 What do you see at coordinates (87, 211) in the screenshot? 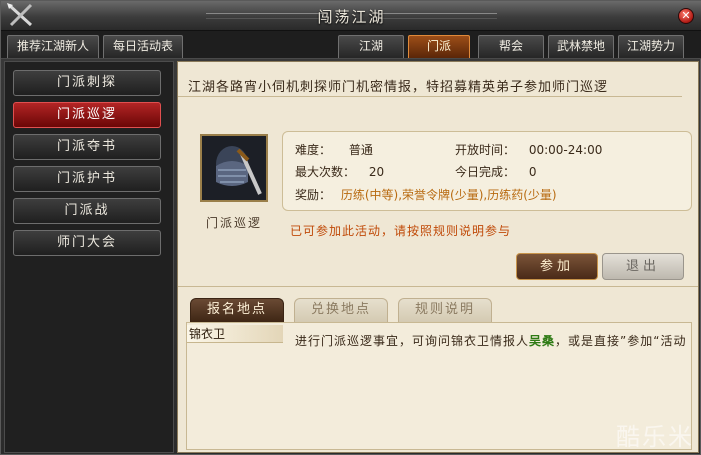
I see `sidebar-item-sect-war: 门派战` at bounding box center [87, 211].